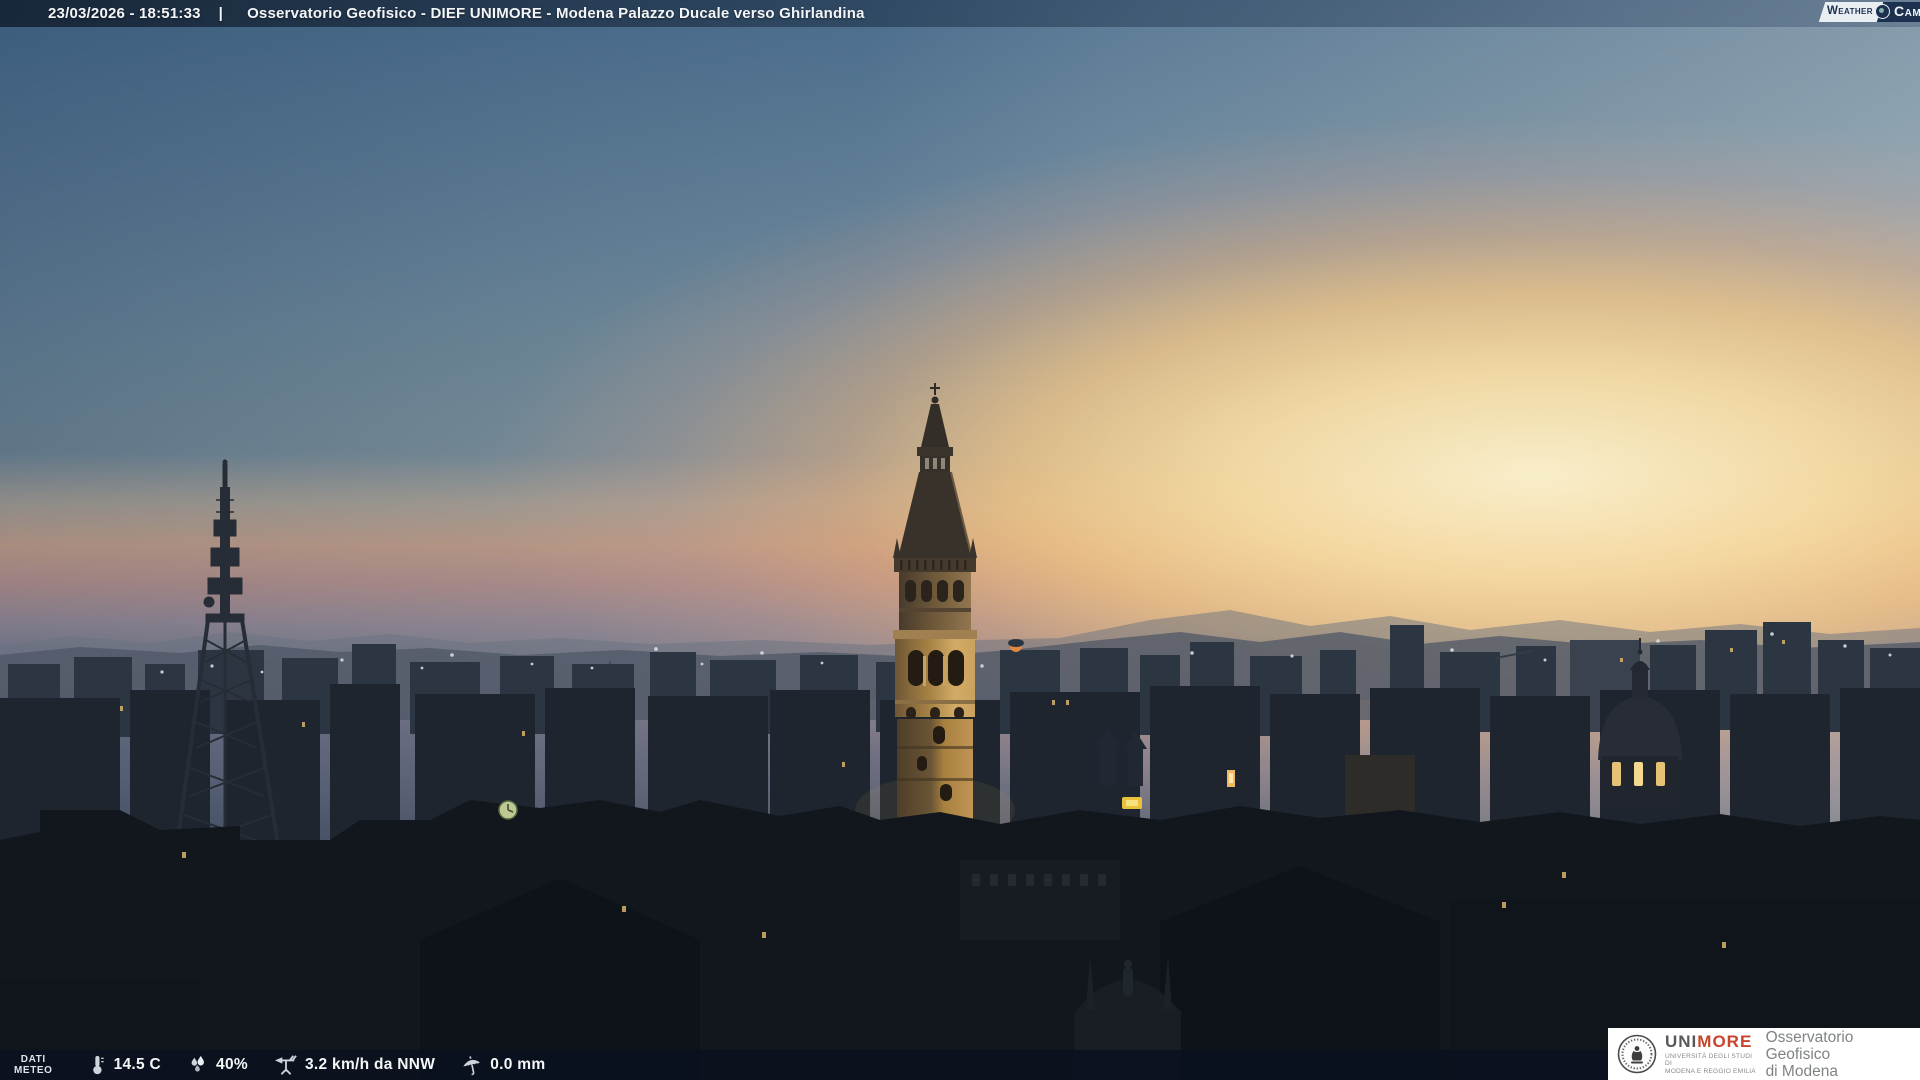  I want to click on temperature-reading: 14.5 C, so click(124, 1065).